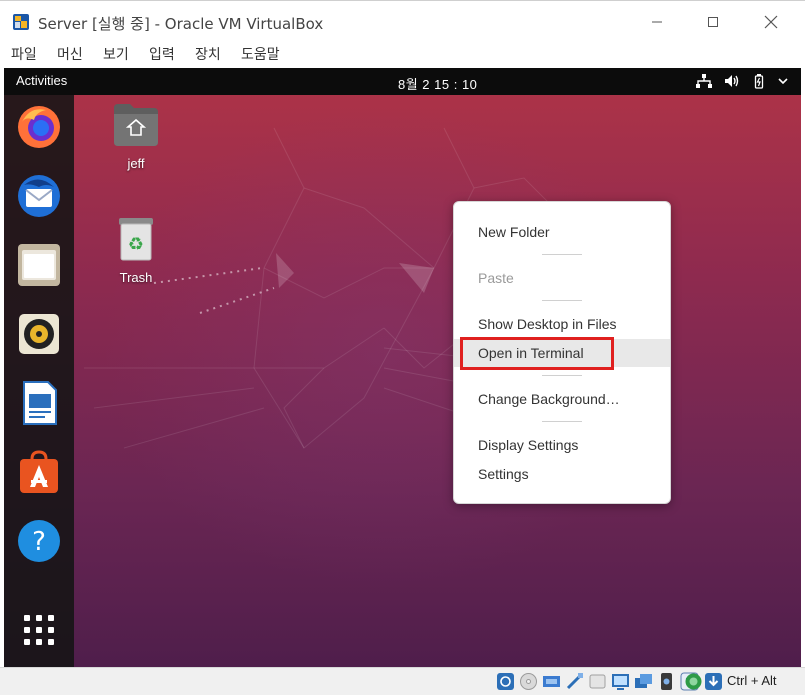 This screenshot has height=695, width=805. I want to click on shared-folders-icon, so click(620, 681).